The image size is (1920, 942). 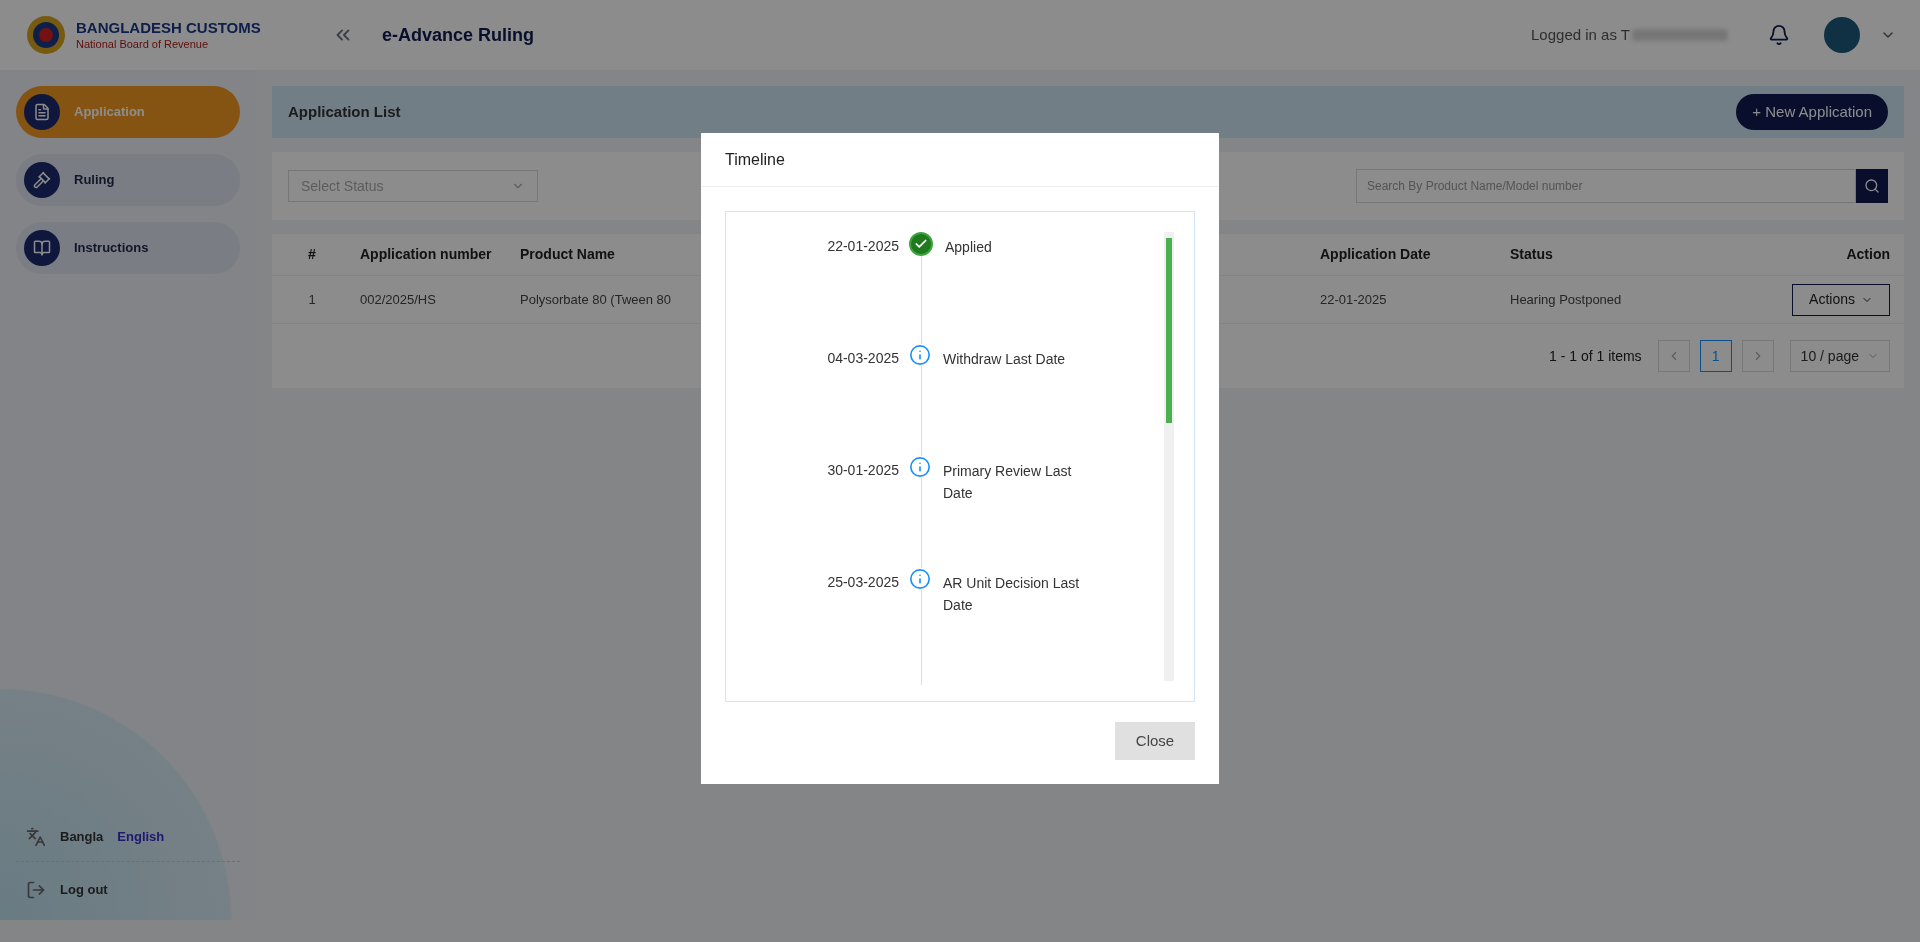 I want to click on page-number: 1, so click(x=1715, y=356).